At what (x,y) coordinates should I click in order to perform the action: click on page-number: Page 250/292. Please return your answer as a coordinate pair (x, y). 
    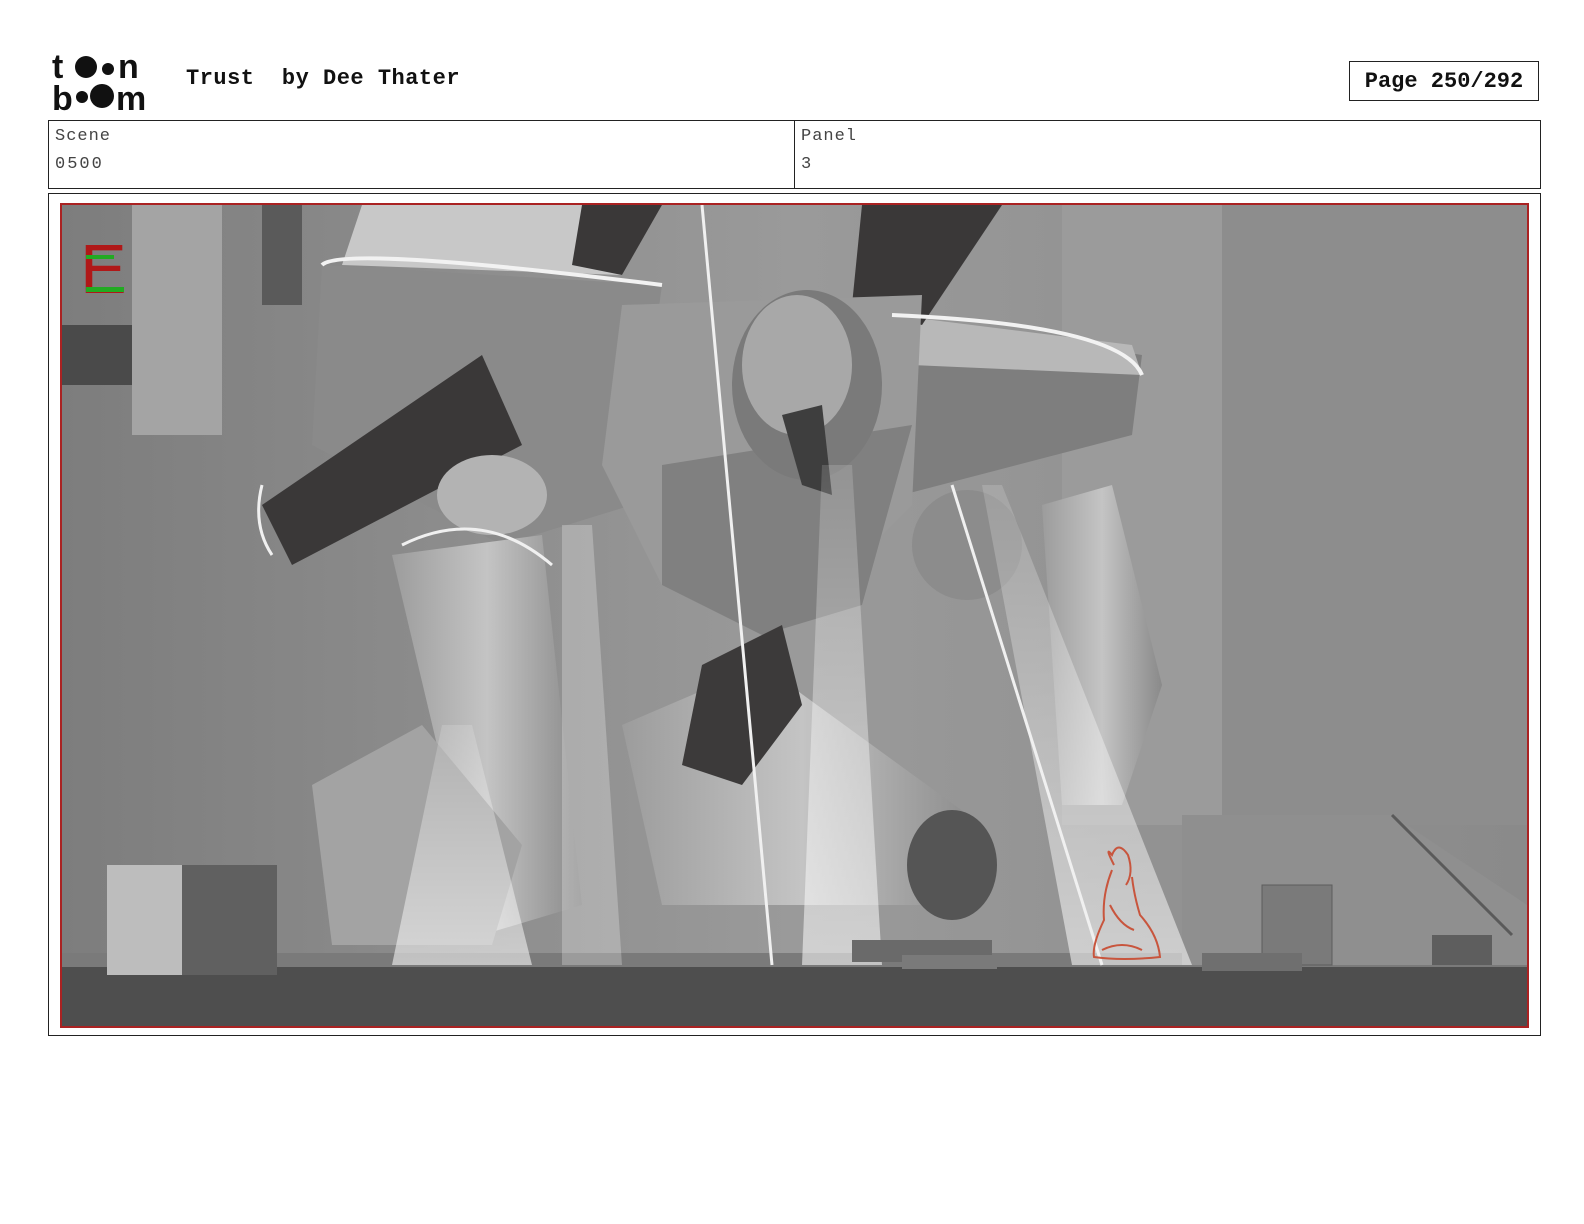
    Looking at the image, I should click on (1444, 81).